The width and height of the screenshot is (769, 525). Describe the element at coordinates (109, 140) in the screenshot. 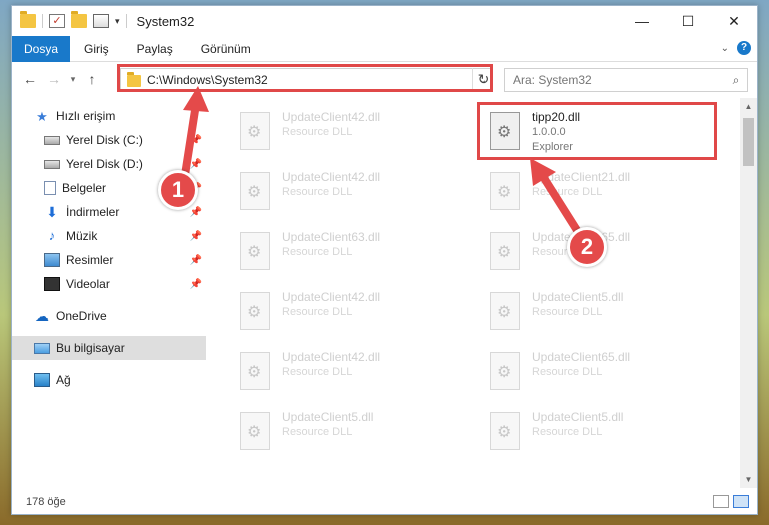

I see `sidebar-item-disk-c: Yerel Disk (C:) 📌` at that location.